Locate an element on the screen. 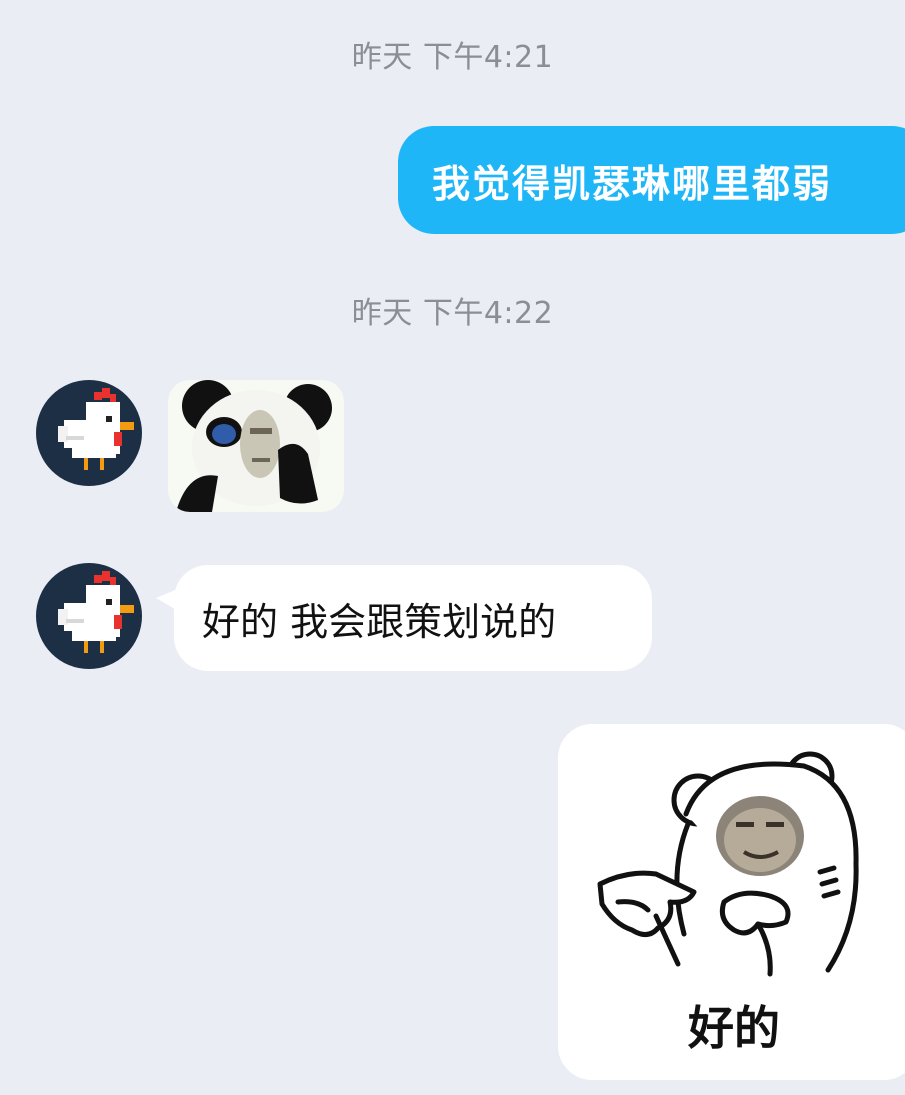 The image size is (905, 1095). panda-meme-sticker is located at coordinates (256, 446).